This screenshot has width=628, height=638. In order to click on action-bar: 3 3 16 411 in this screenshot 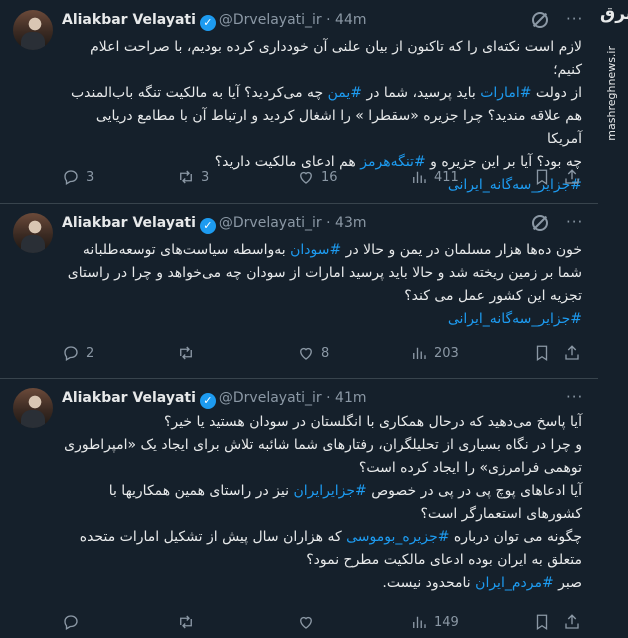, I will do `click(322, 178)`.